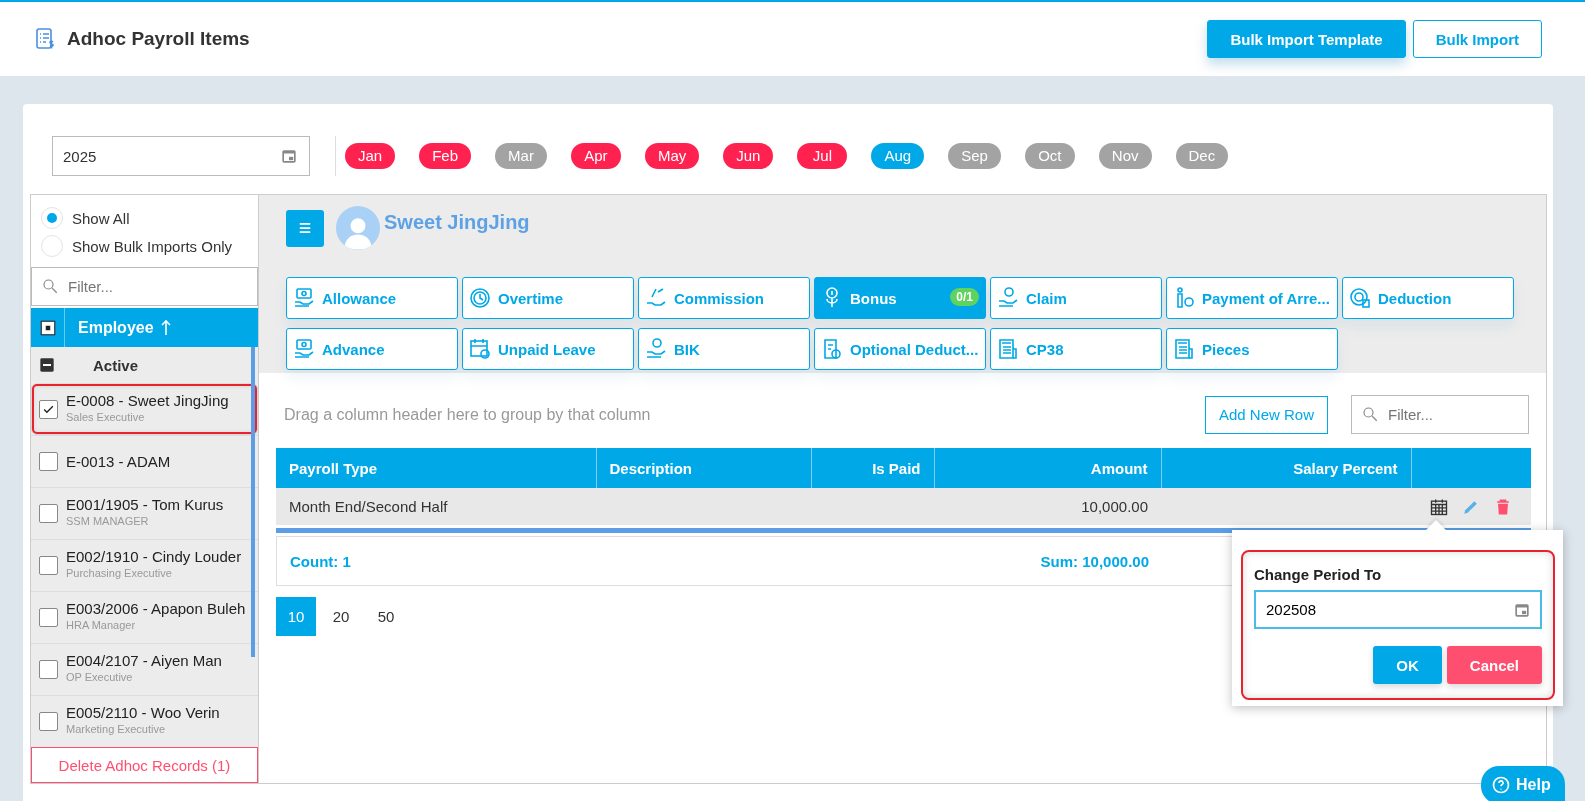 This screenshot has height=801, width=1585. What do you see at coordinates (108, 521) in the screenshot?
I see `employee-role: SSM MANAGER` at bounding box center [108, 521].